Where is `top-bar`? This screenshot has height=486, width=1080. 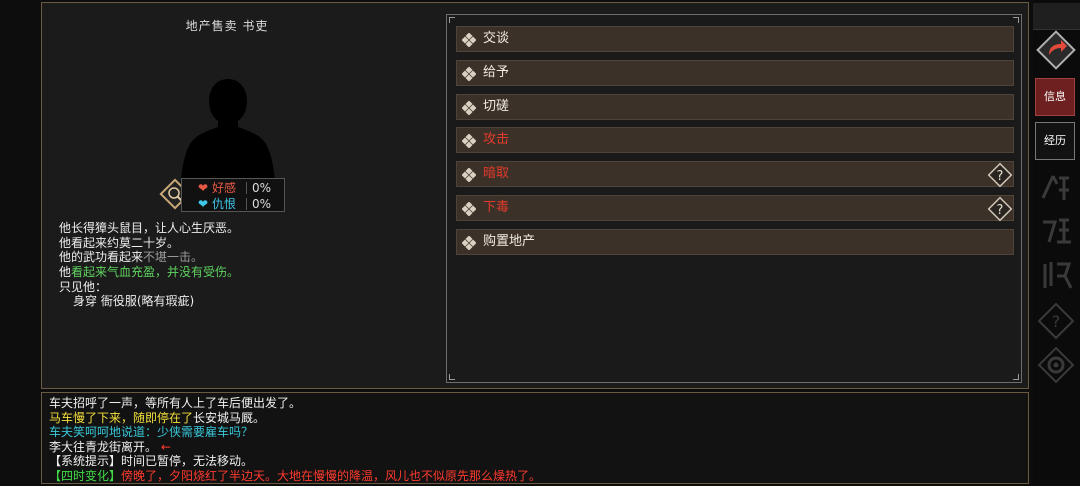 top-bar is located at coordinates (1056, 16).